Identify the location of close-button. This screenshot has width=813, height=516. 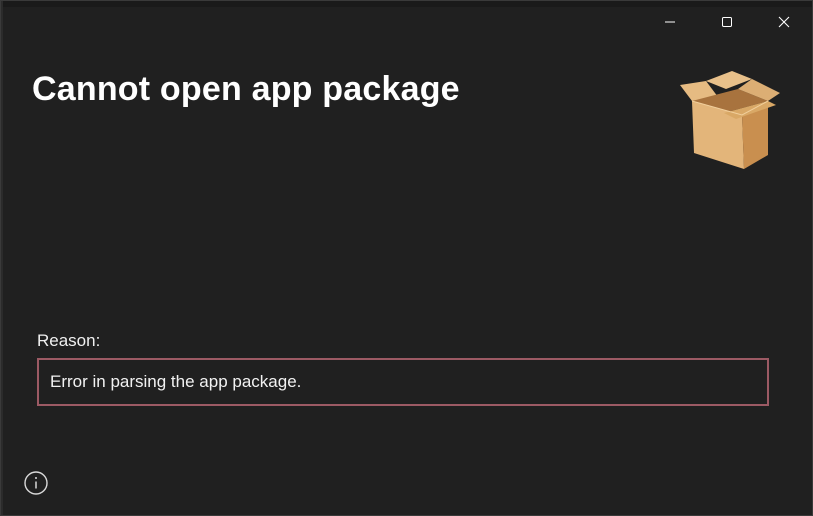
(783, 22).